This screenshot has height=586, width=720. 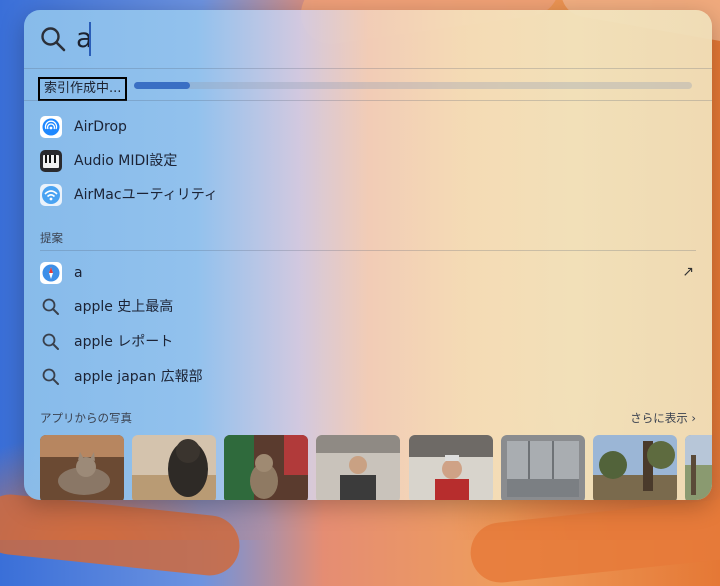 I want to click on cat-indoor-photo, so click(x=266, y=467).